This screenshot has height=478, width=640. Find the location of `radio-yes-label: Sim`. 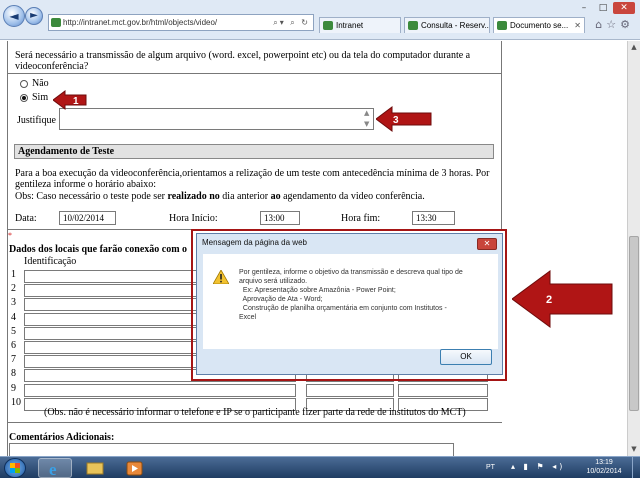

radio-yes-label: Sim is located at coordinates (40, 97).